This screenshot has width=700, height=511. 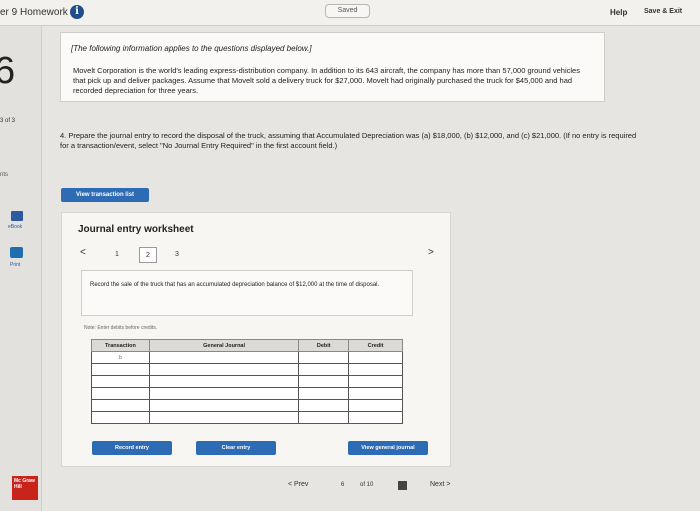 I want to click on next-question-button: Next >, so click(x=440, y=484).